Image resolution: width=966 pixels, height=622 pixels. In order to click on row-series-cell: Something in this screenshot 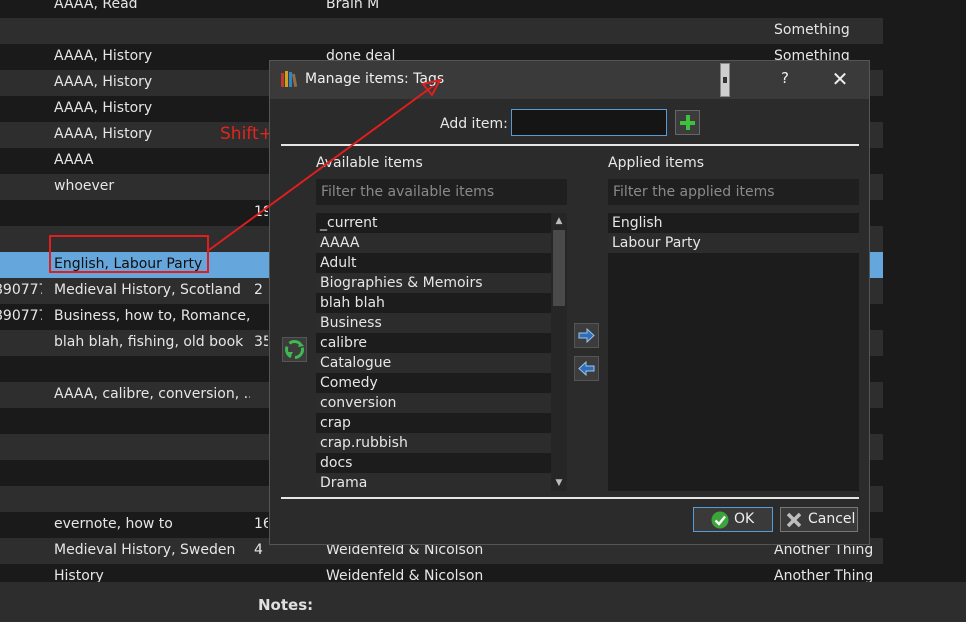, I will do `click(812, 30)`.